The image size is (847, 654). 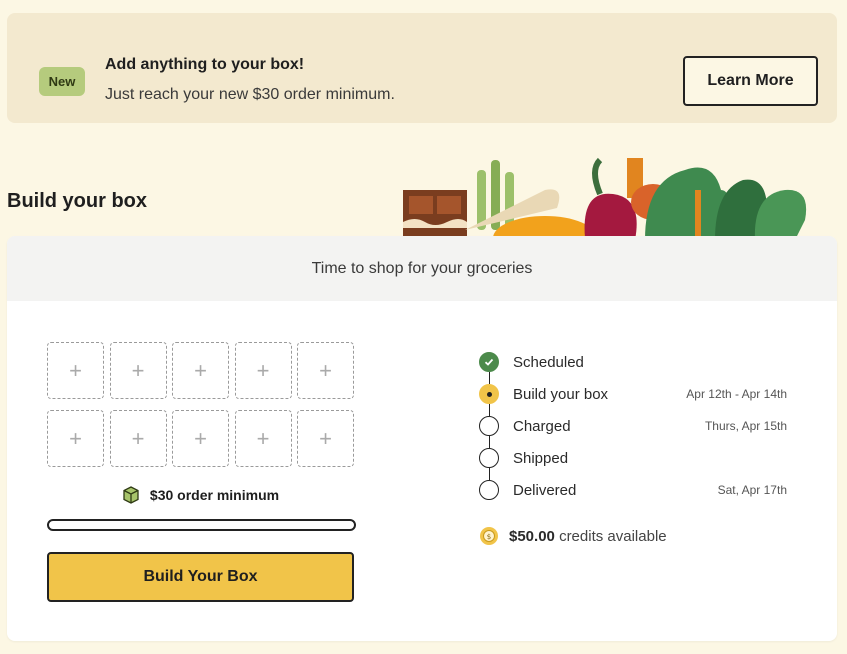 I want to click on groceries-illustration, so click(x=605, y=198).